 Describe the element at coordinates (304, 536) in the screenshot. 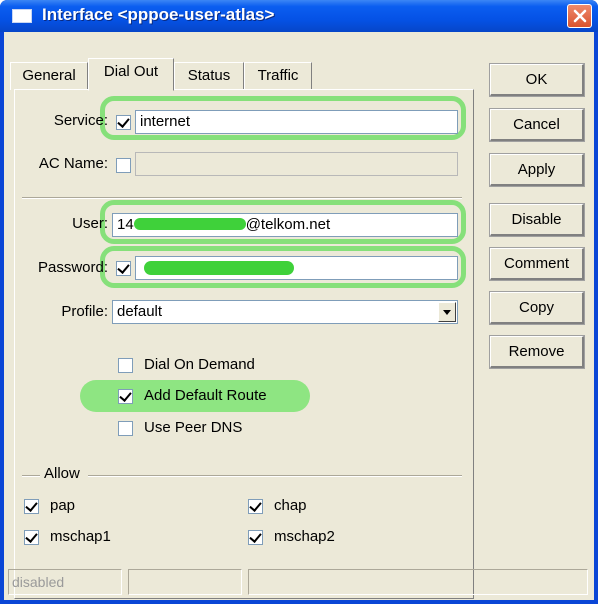

I see `mschap2-label: mschap2` at that location.